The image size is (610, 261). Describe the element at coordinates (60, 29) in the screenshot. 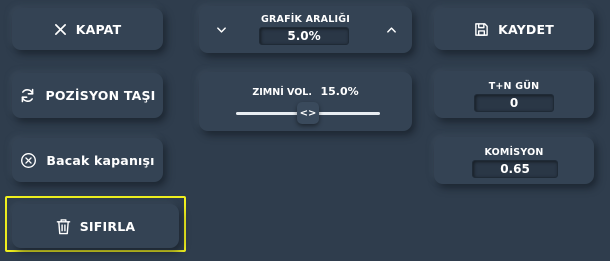

I see `x-icon` at that location.